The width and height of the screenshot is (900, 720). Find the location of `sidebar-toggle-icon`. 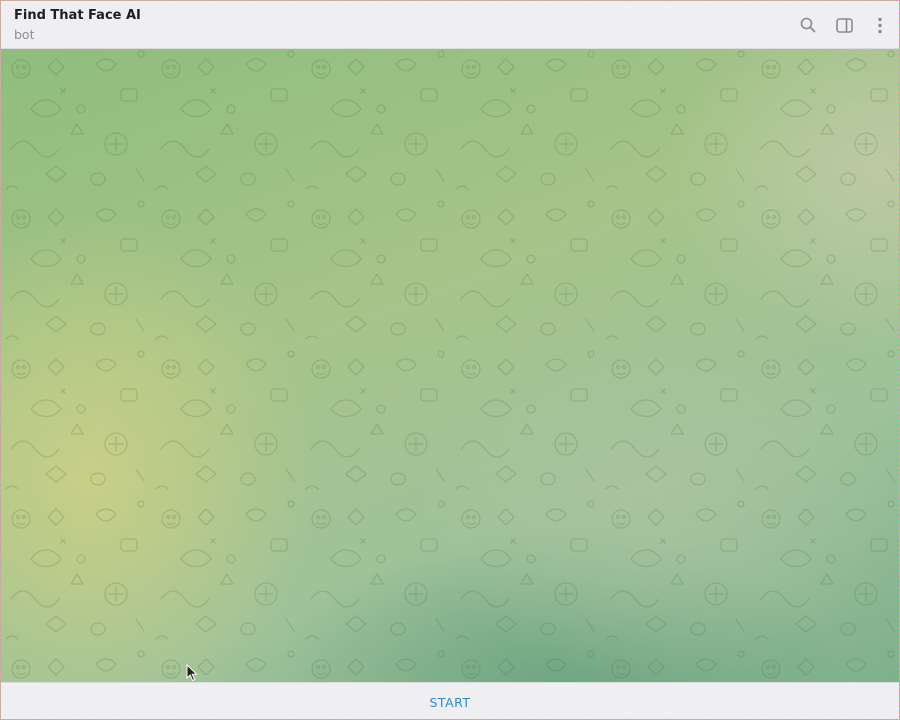

sidebar-toggle-icon is located at coordinates (844, 25).